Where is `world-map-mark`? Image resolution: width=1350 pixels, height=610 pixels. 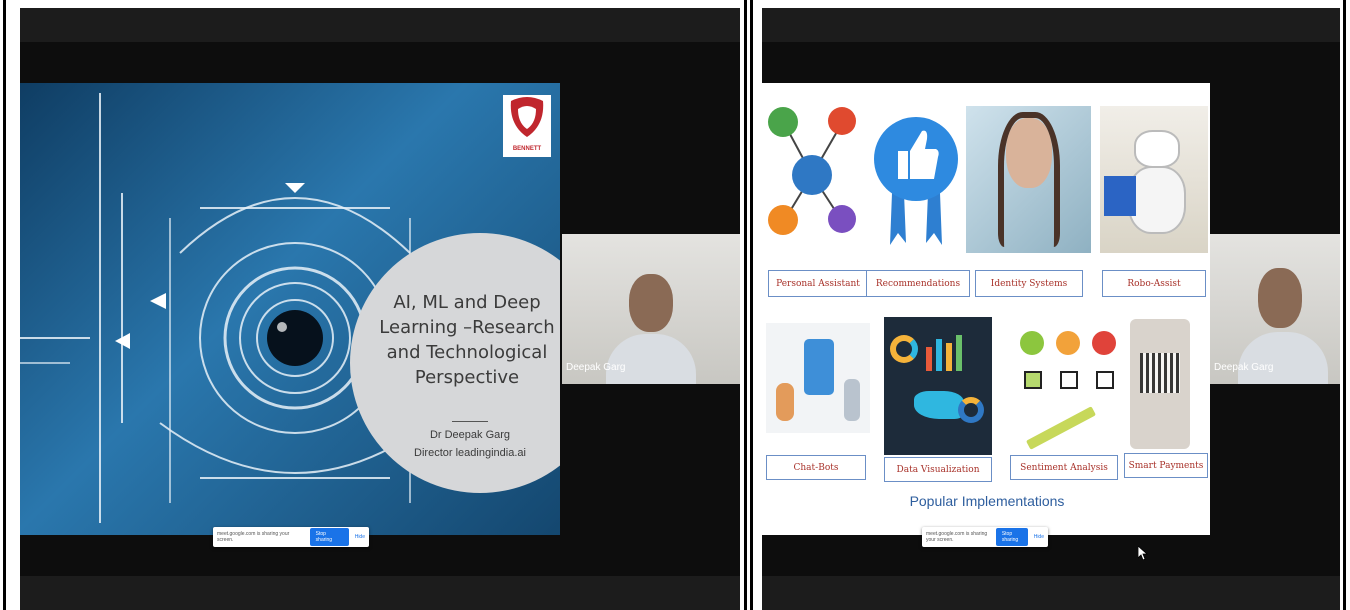 world-map-mark is located at coordinates (939, 405).